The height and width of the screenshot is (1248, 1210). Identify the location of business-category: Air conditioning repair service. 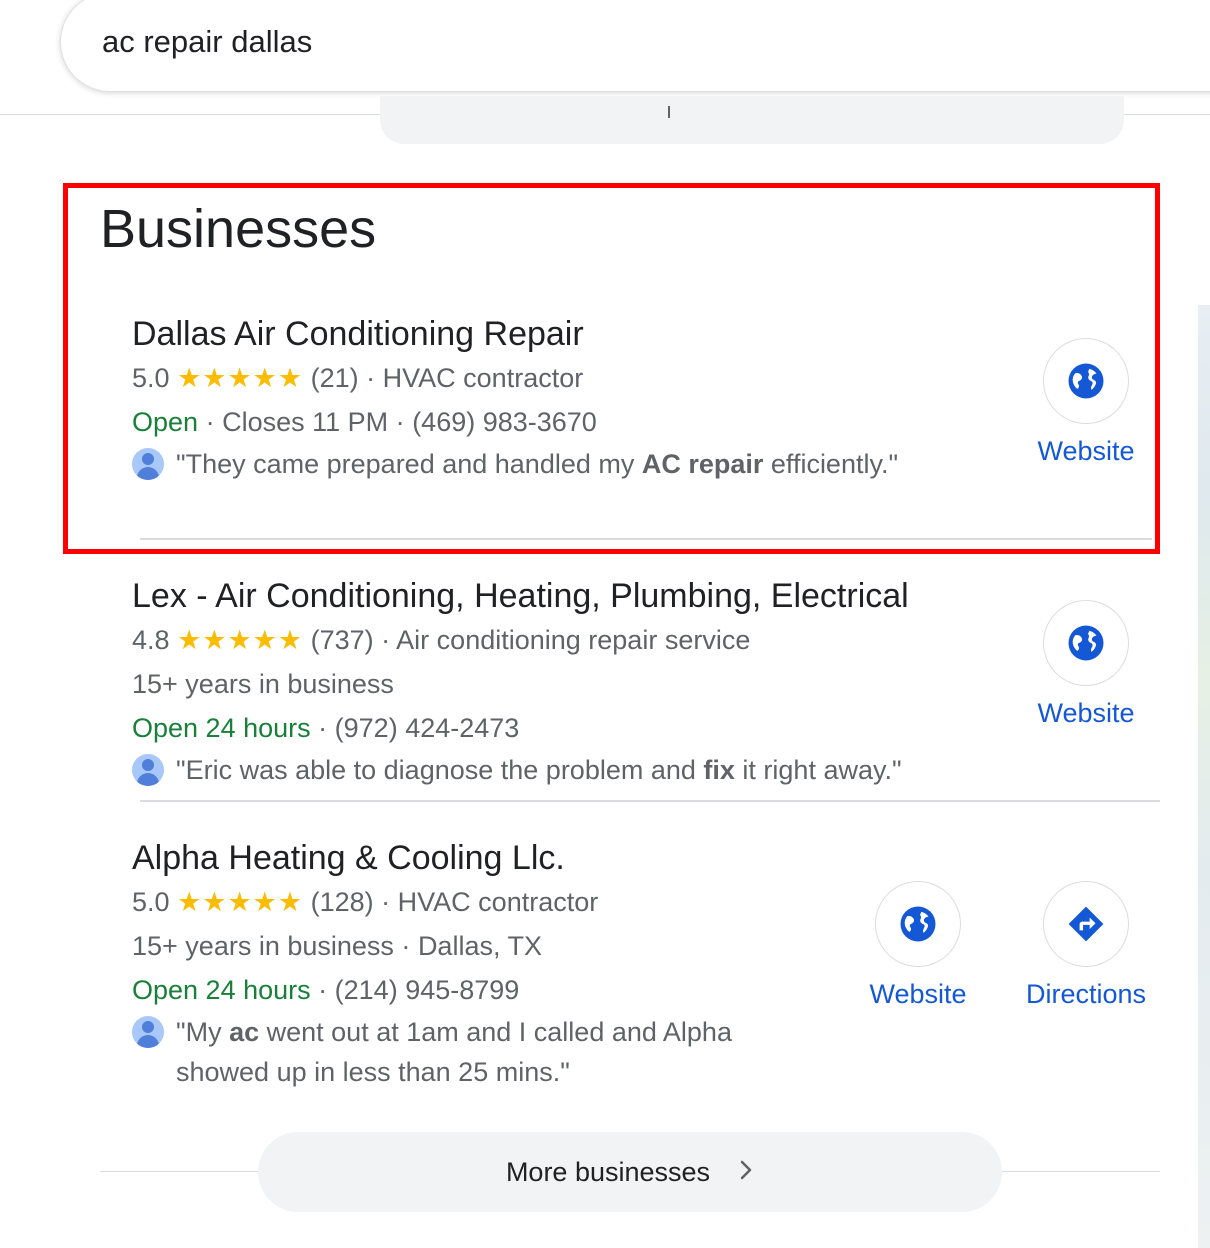
(573, 640).